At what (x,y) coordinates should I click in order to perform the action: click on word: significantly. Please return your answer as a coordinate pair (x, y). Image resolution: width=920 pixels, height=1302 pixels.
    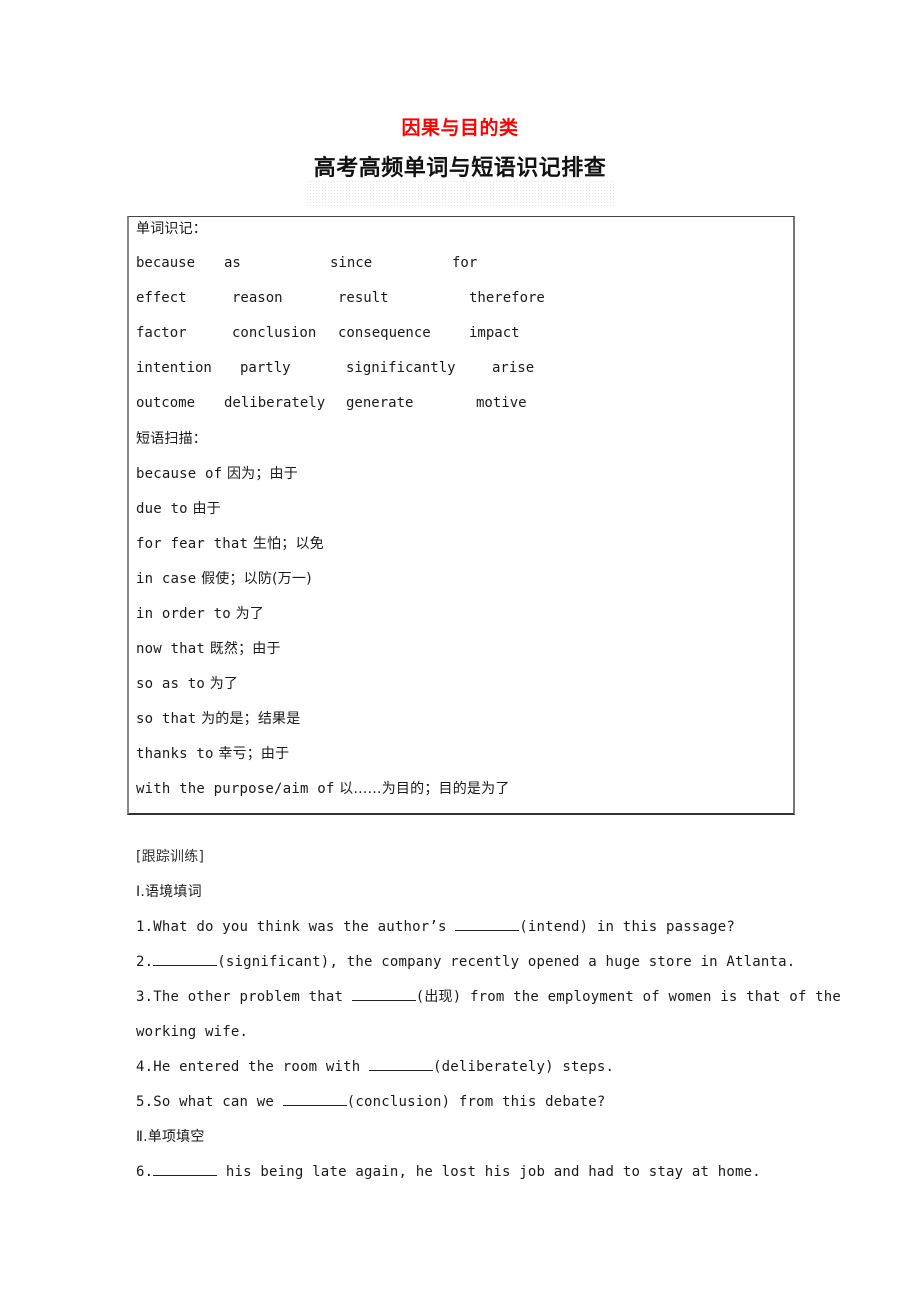
    Looking at the image, I should click on (401, 368).